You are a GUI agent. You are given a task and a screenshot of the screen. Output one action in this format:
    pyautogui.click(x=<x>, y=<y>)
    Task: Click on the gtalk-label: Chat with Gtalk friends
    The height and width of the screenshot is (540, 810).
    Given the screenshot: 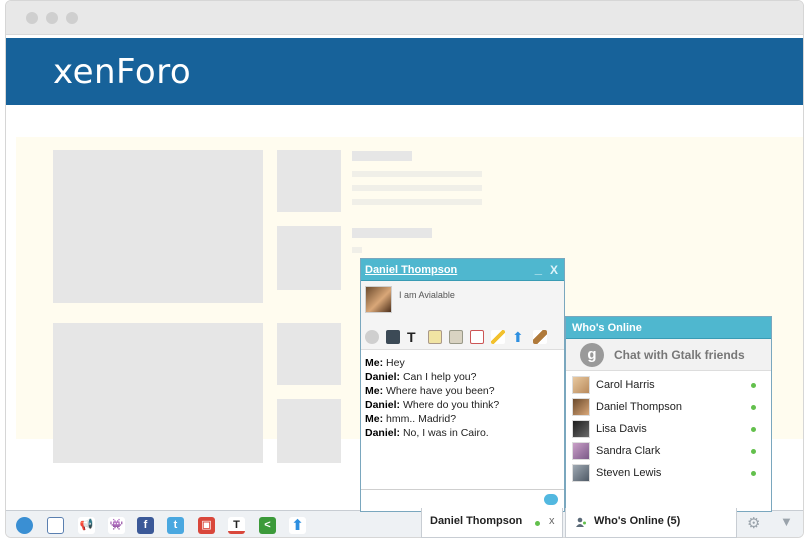 What is the action you would take?
    pyautogui.click(x=679, y=355)
    